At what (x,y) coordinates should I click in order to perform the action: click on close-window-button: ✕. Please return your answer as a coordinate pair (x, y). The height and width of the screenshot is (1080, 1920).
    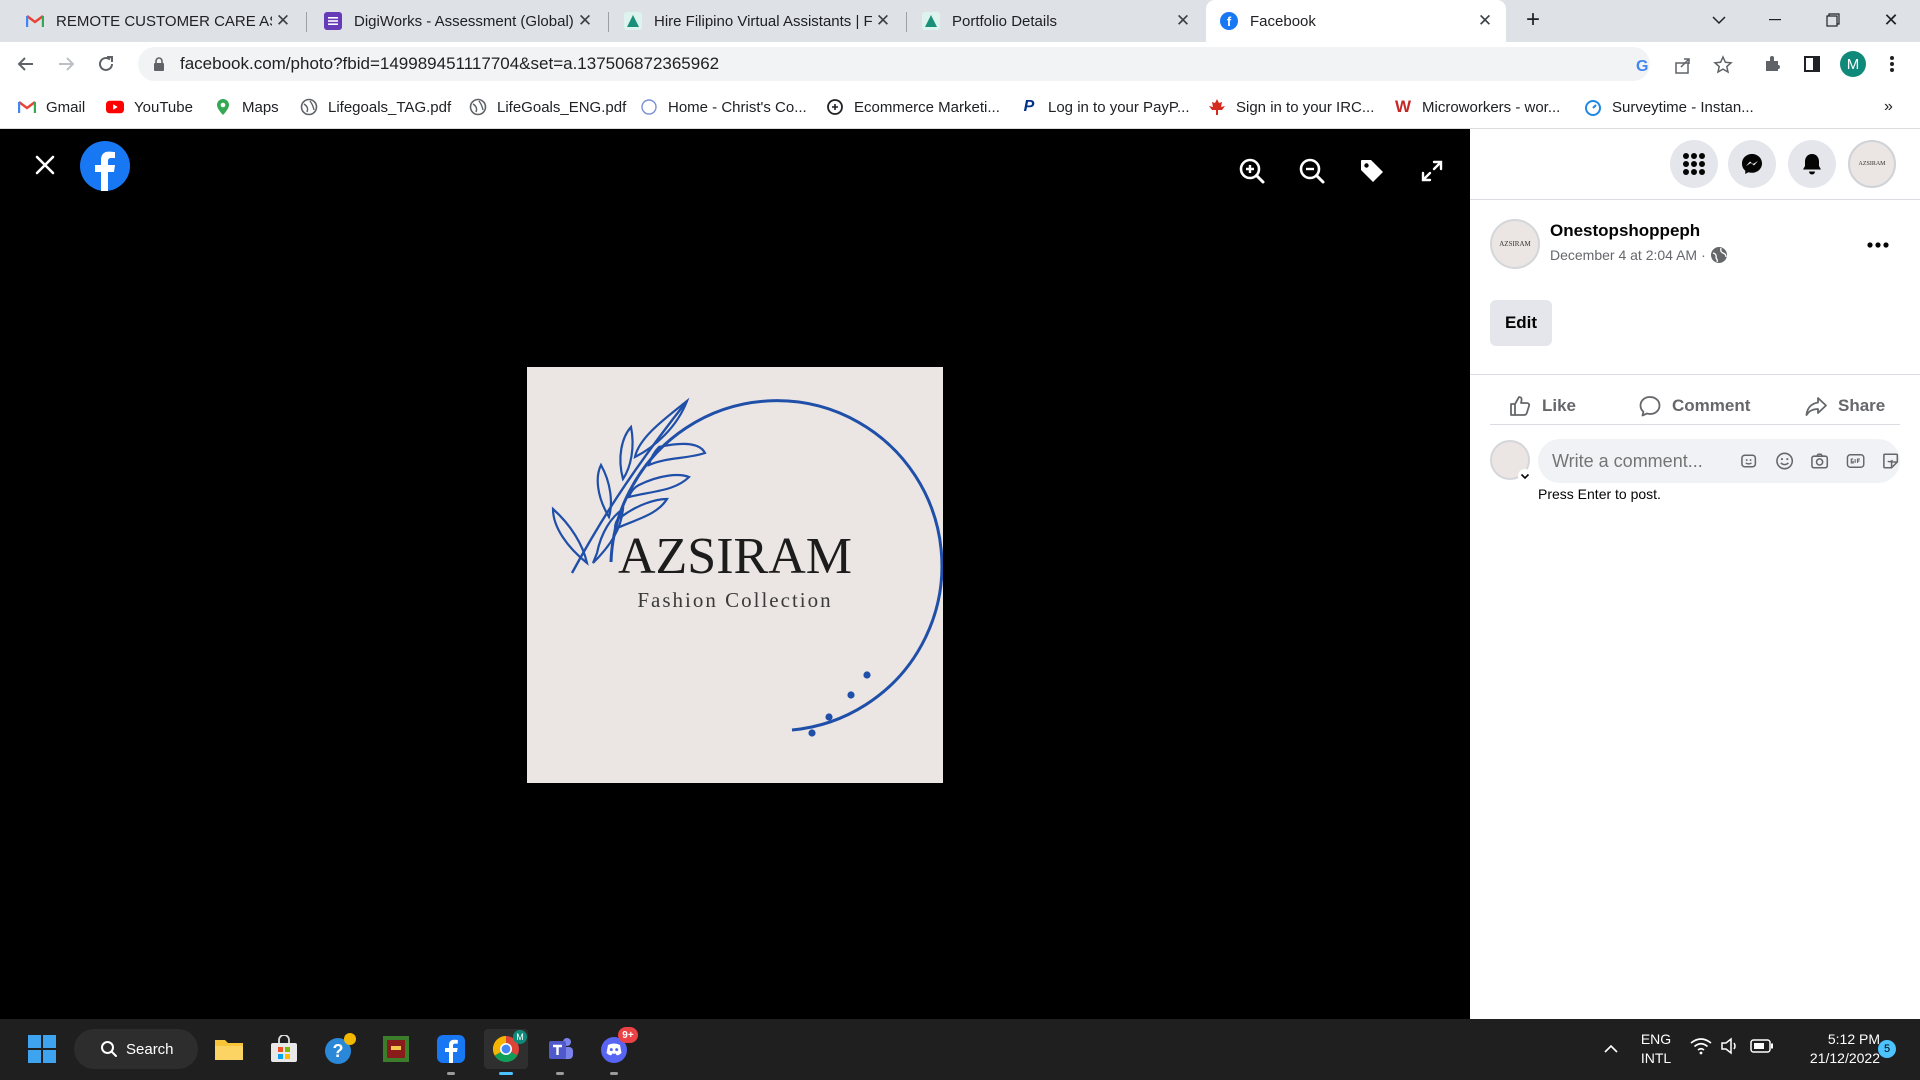
    Looking at the image, I should click on (1891, 20).